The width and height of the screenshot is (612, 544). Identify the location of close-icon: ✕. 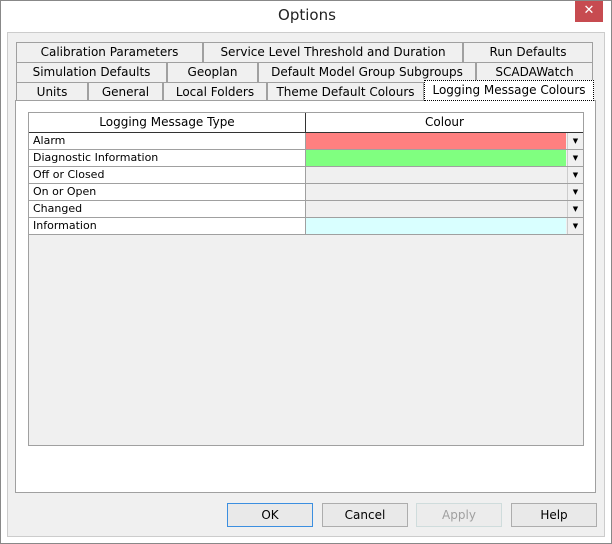
(589, 11).